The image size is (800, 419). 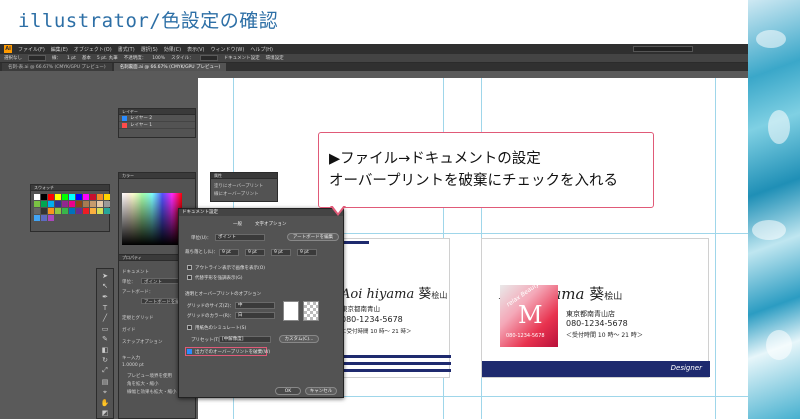 What do you see at coordinates (105, 414) in the screenshot?
I see `fill-stroke-icon: ◩` at bounding box center [105, 414].